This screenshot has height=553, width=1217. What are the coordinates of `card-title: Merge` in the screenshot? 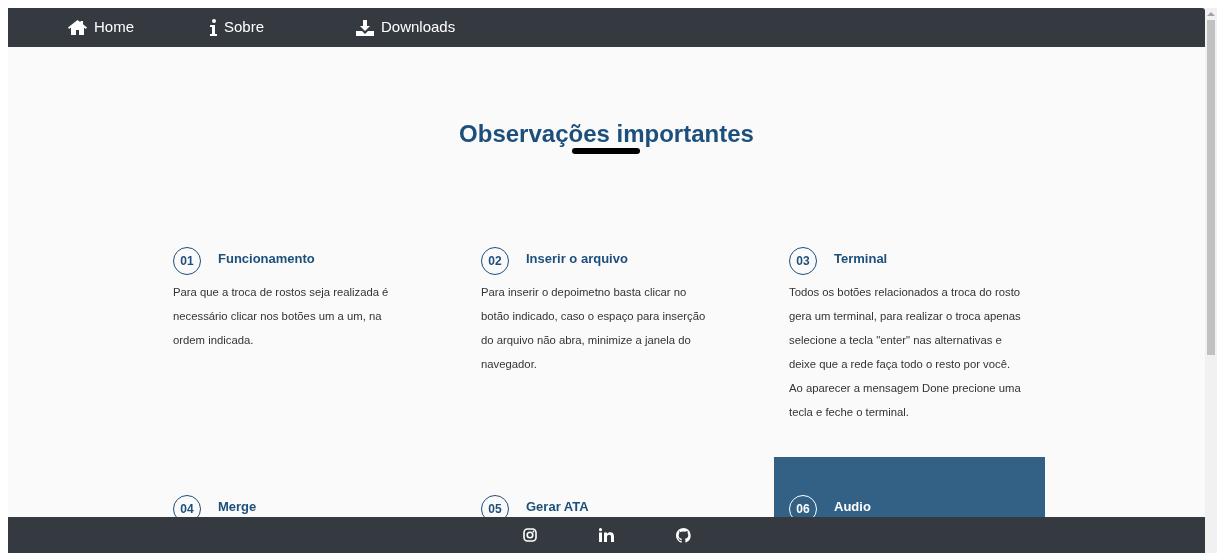 It's located at (237, 507).